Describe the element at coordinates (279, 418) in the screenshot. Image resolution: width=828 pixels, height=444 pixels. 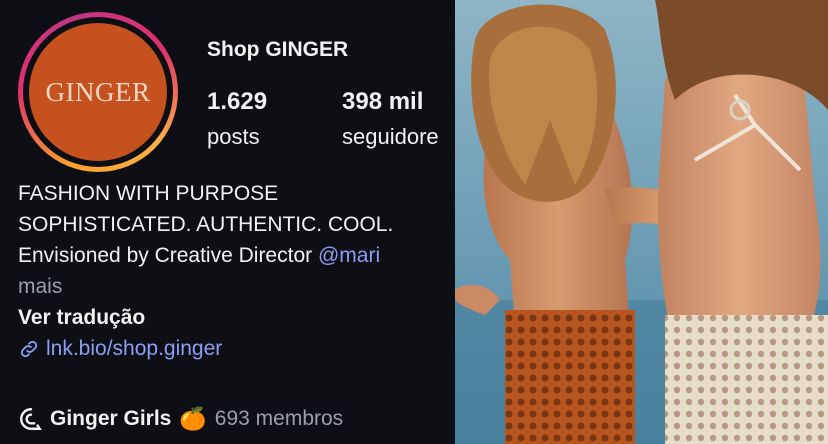
I see `channel-members: 693 membros` at that location.